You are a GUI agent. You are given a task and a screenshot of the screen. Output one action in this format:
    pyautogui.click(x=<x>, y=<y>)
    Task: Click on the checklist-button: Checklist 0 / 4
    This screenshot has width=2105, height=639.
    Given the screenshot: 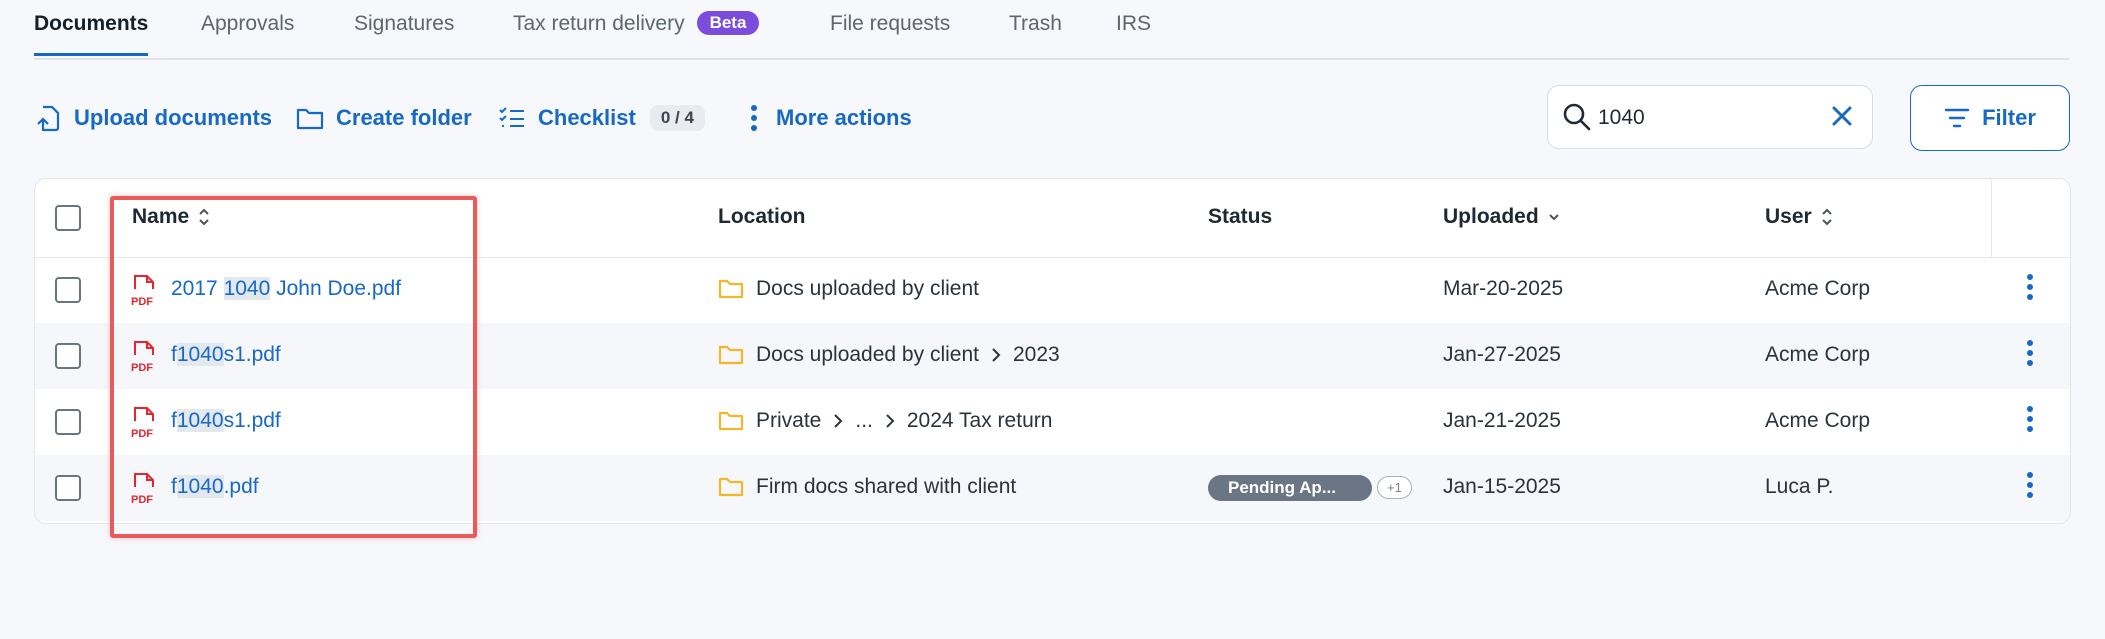 What is the action you would take?
    pyautogui.click(x=601, y=118)
    